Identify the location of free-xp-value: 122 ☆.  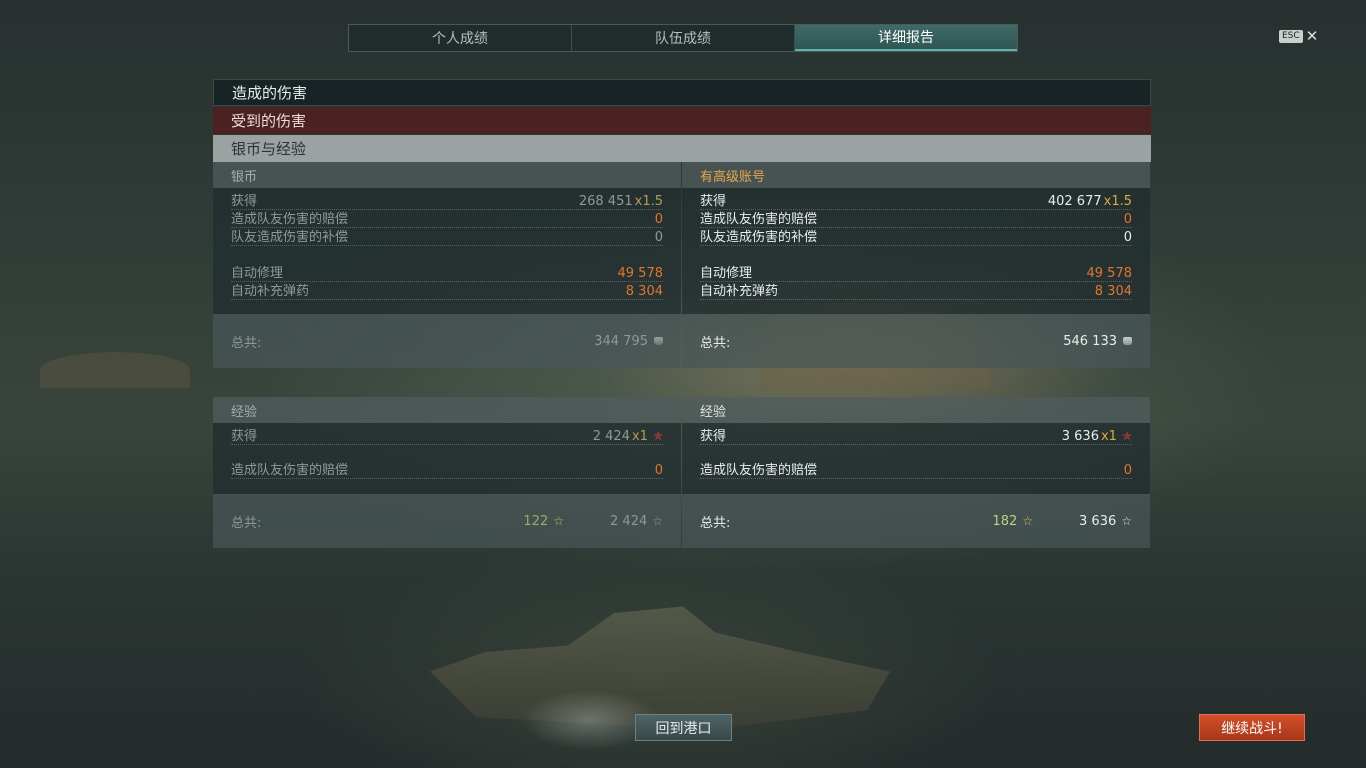
(543, 521).